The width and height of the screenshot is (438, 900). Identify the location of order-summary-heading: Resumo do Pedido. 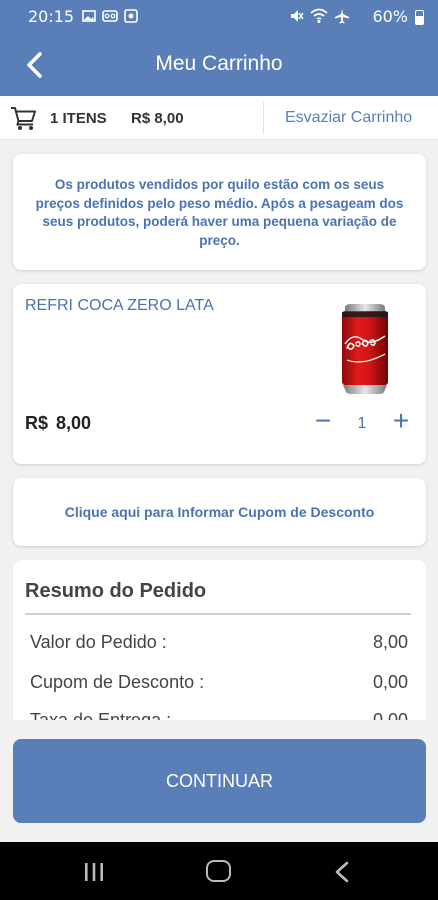
(116, 591).